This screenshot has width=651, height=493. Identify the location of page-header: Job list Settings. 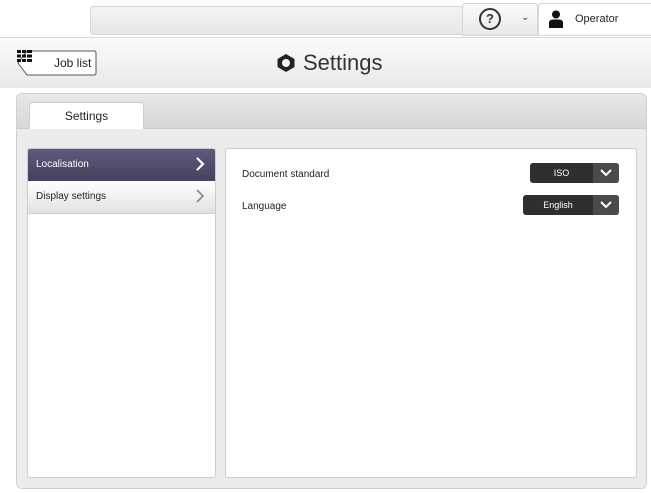
(325, 63).